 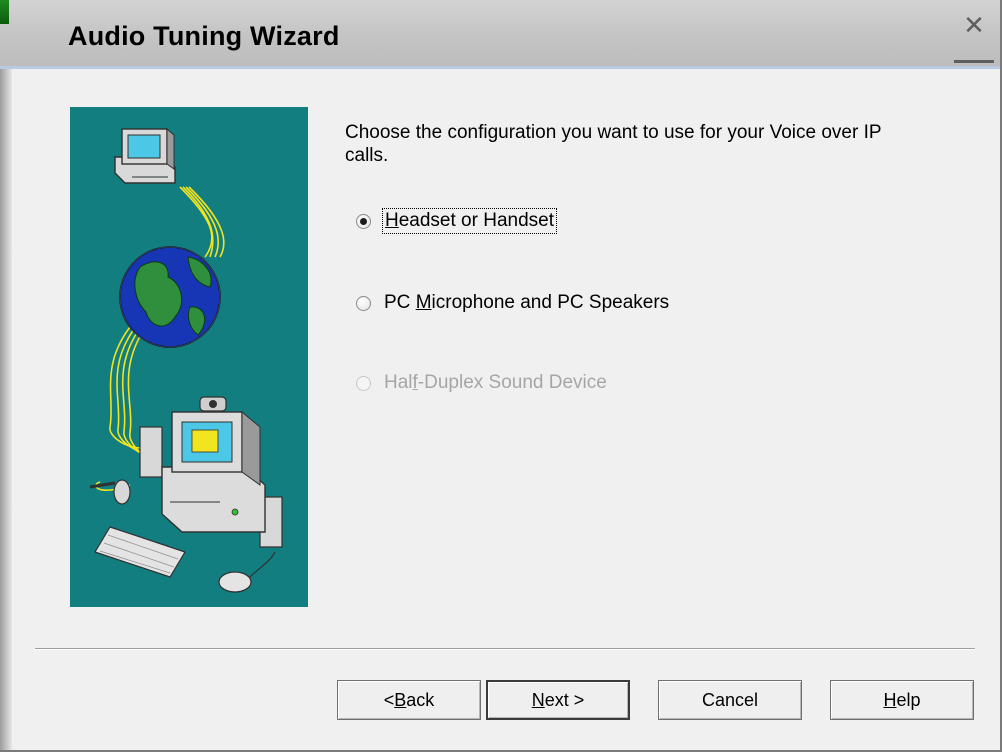 I want to click on window-left-edge, so click(x=6, y=409).